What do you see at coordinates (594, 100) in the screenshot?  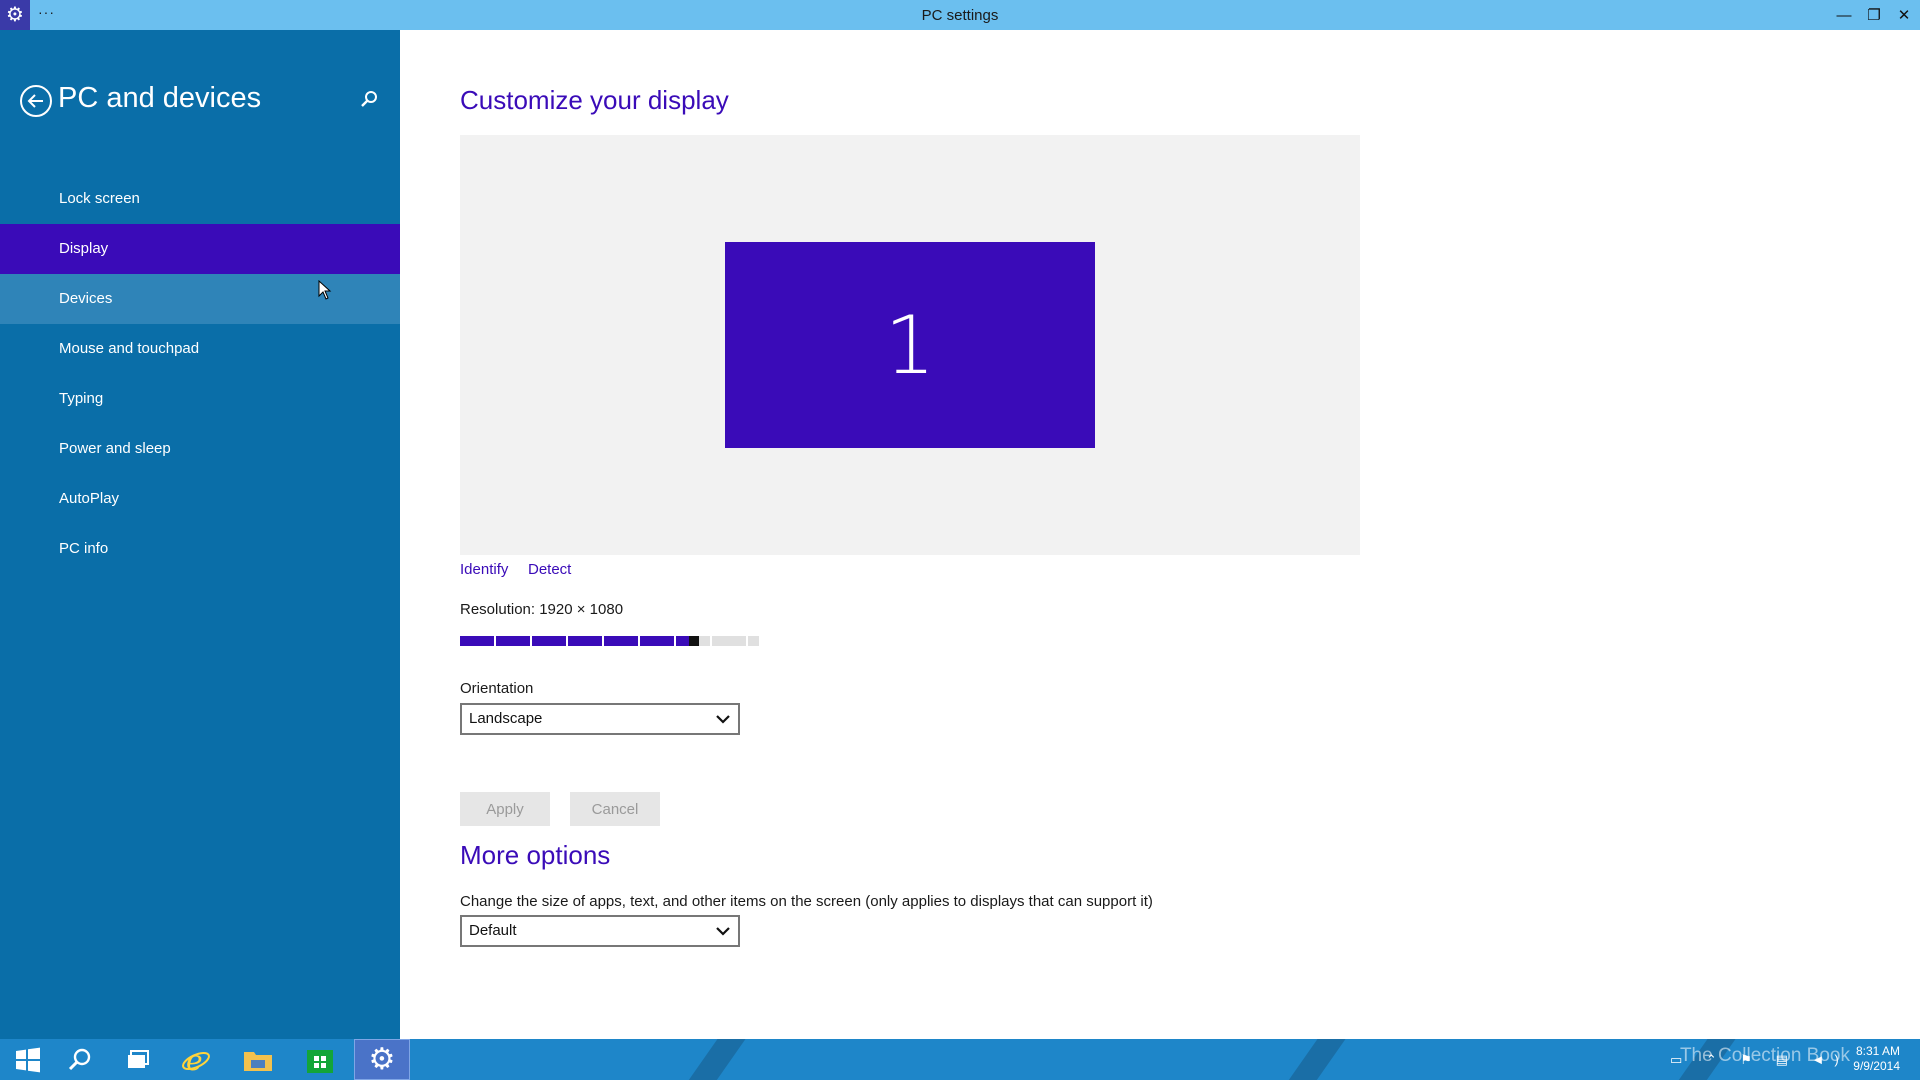 I see `page-title: Customize your display` at bounding box center [594, 100].